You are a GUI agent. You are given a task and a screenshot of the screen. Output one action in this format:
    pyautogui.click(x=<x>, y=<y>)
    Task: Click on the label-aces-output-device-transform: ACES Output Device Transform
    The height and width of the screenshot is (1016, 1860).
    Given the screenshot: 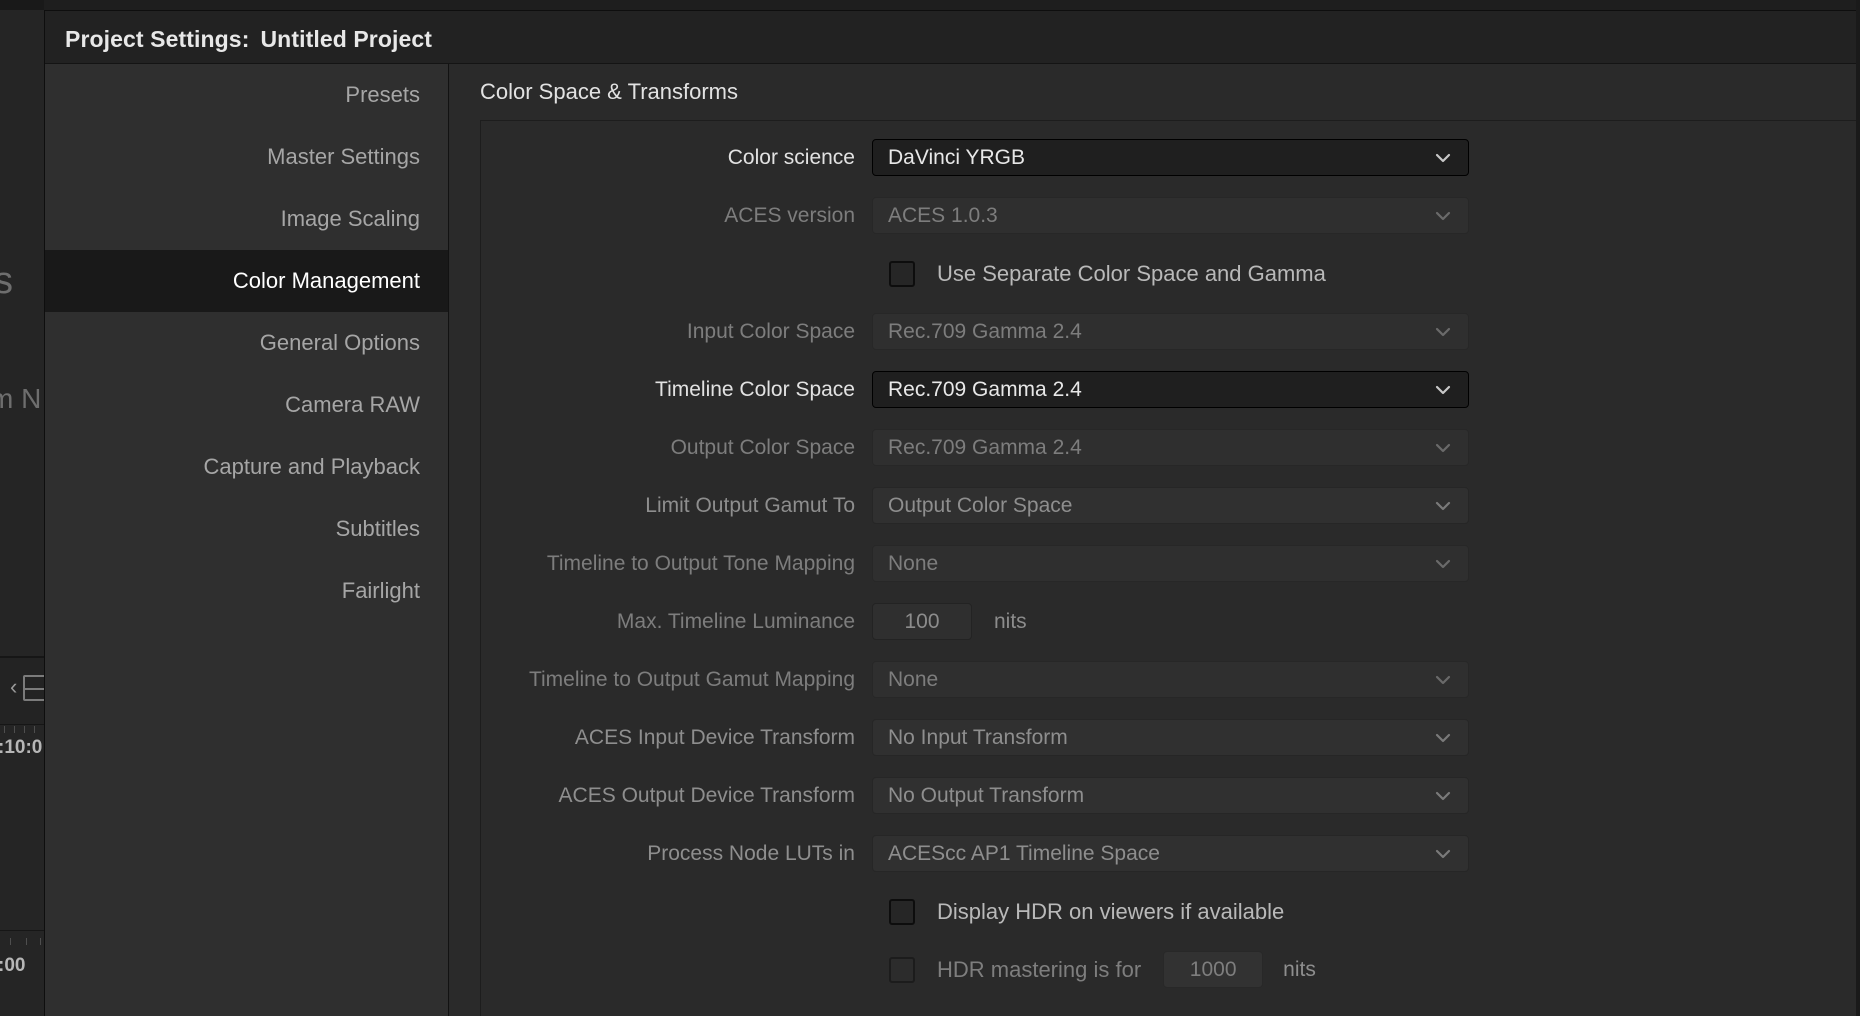 What is the action you would take?
    pyautogui.click(x=706, y=795)
    